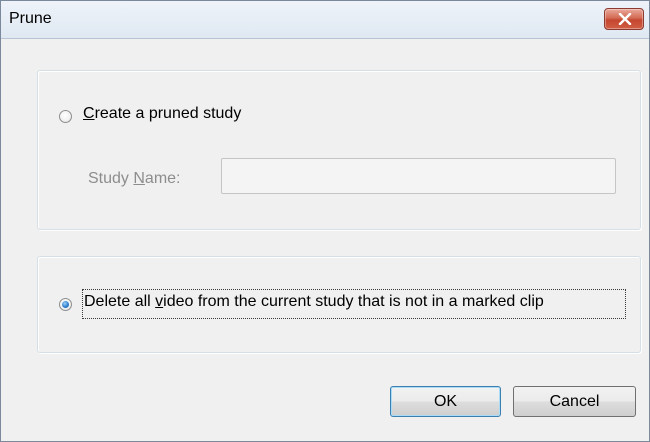 This screenshot has height=442, width=650. Describe the element at coordinates (139, 178) in the screenshot. I see `study-name-accesskey: N` at that location.